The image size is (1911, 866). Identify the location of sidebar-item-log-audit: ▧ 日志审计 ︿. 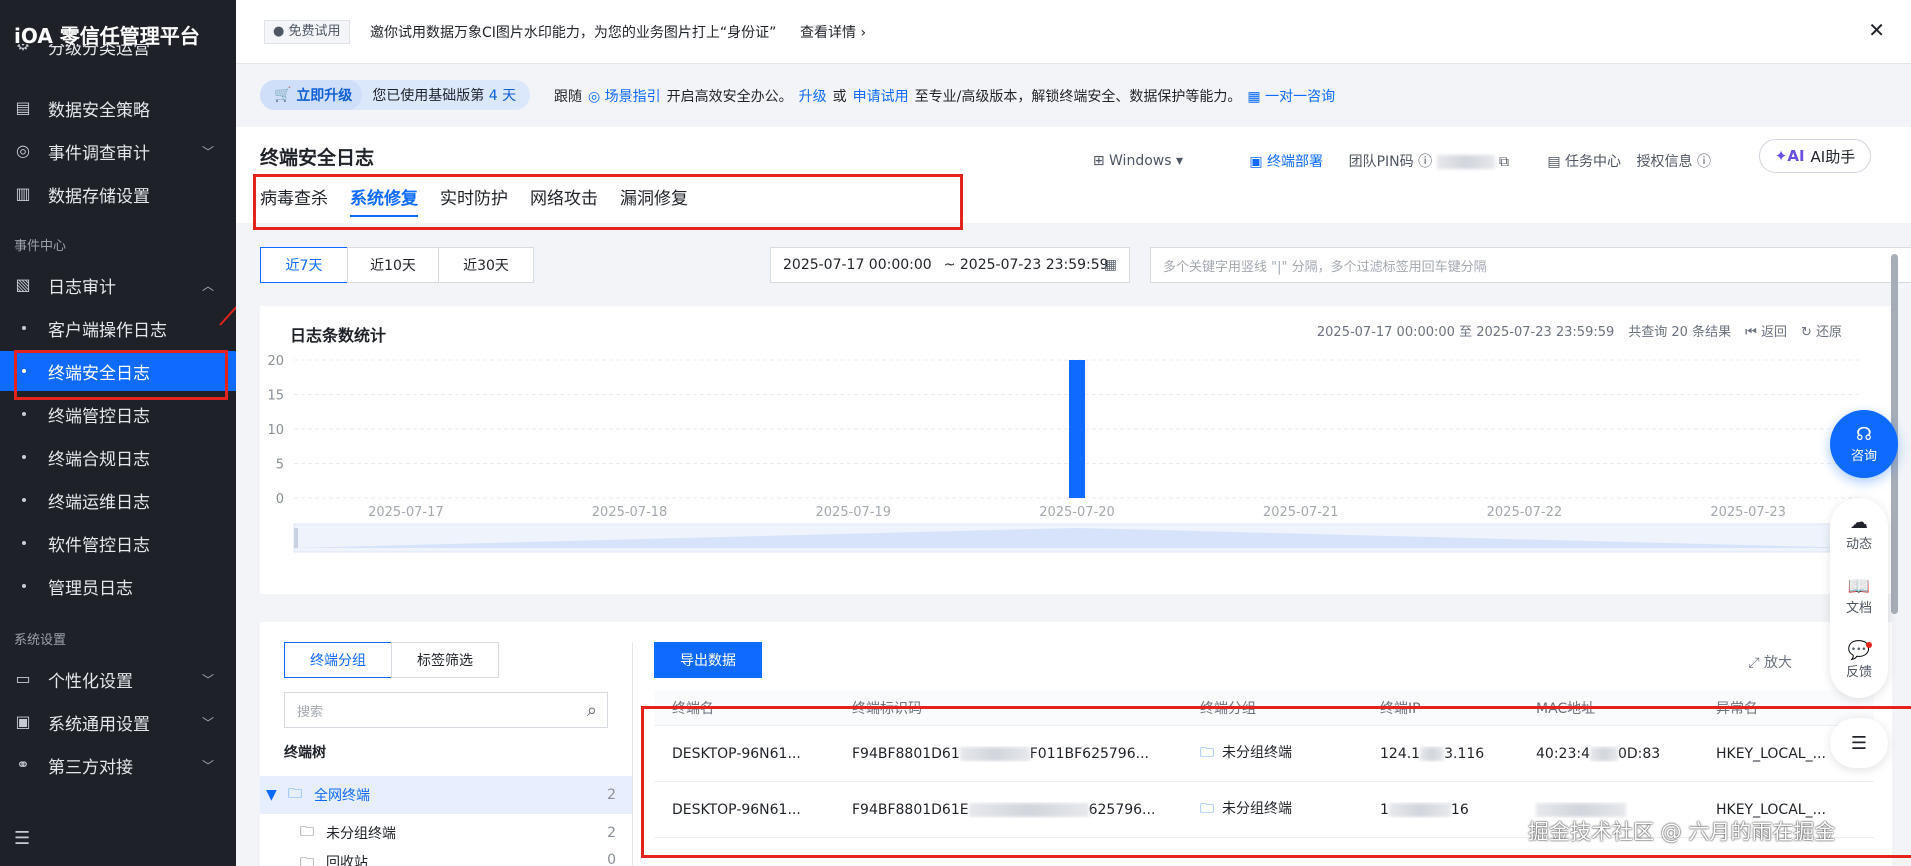
(118, 285).